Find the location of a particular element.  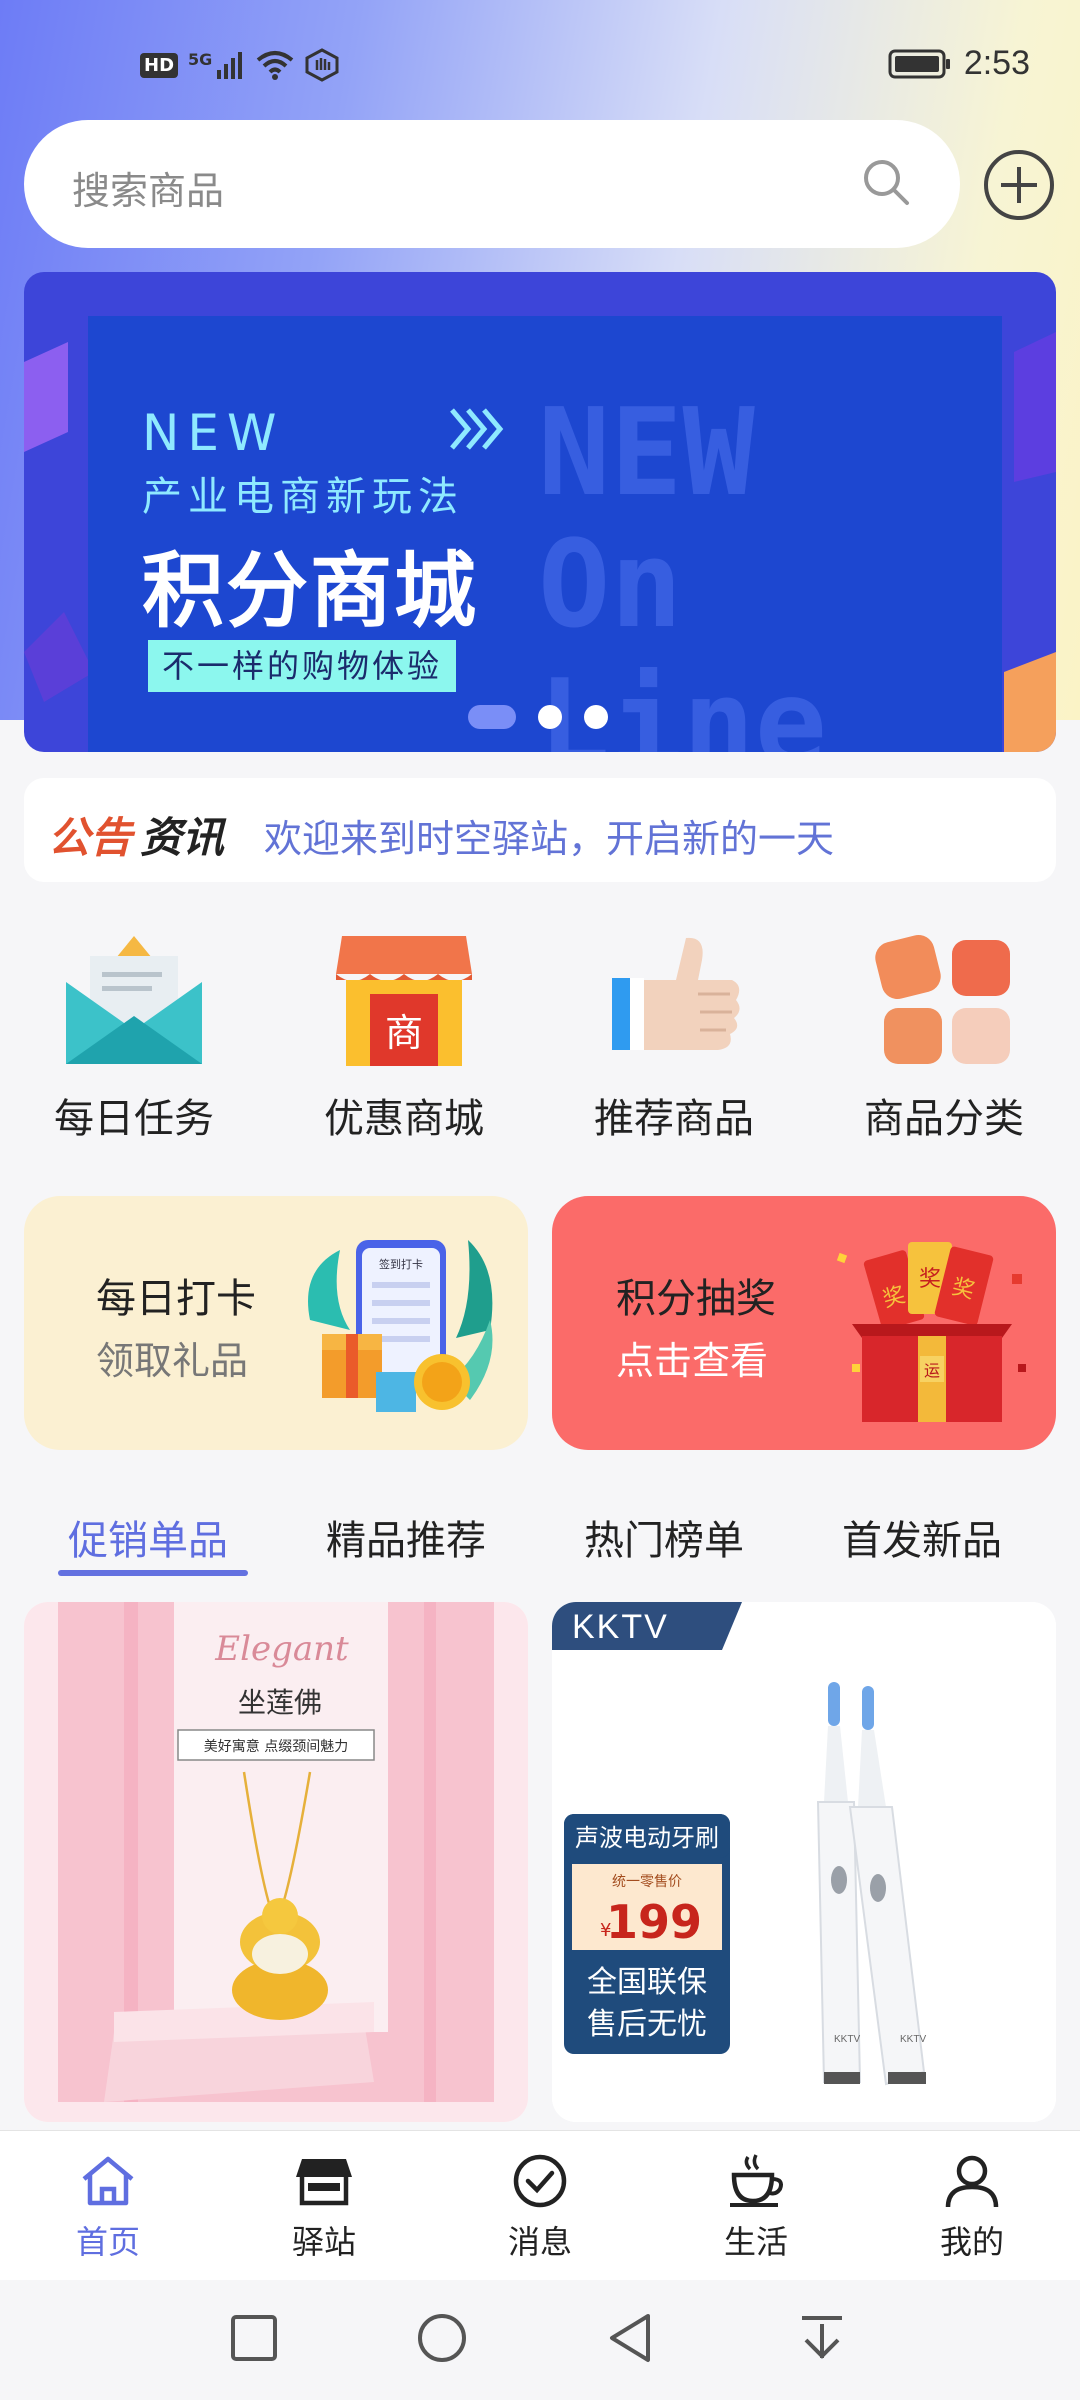

quick-link-label: 优惠商城 is located at coordinates (404, 1119).